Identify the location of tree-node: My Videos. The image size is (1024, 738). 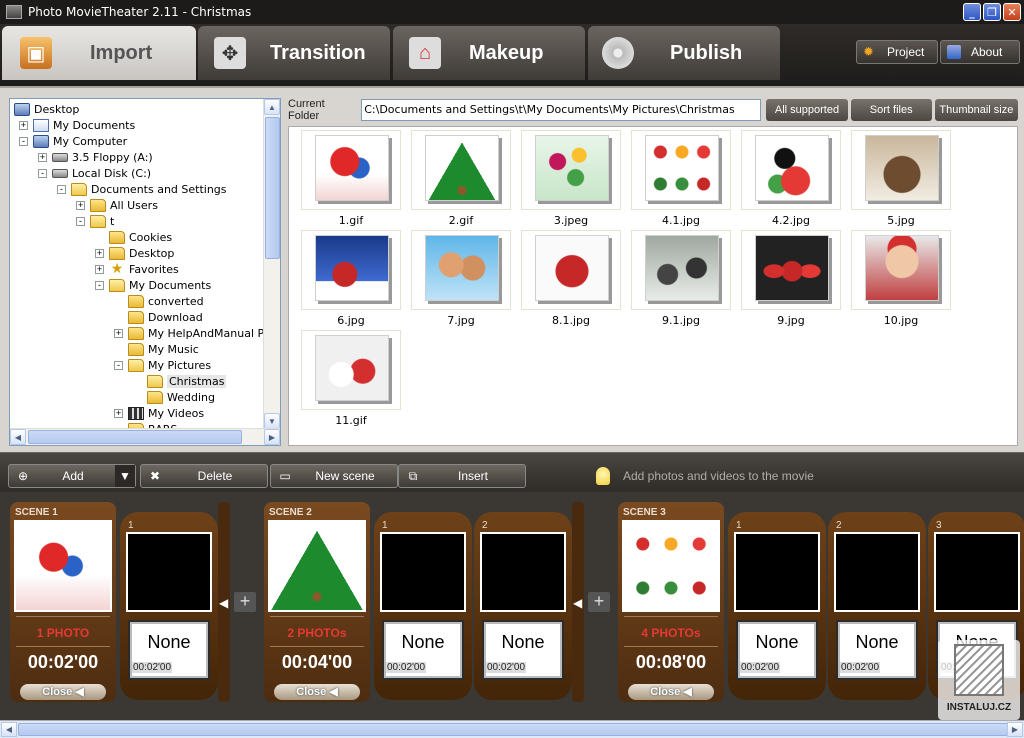
(166, 413).